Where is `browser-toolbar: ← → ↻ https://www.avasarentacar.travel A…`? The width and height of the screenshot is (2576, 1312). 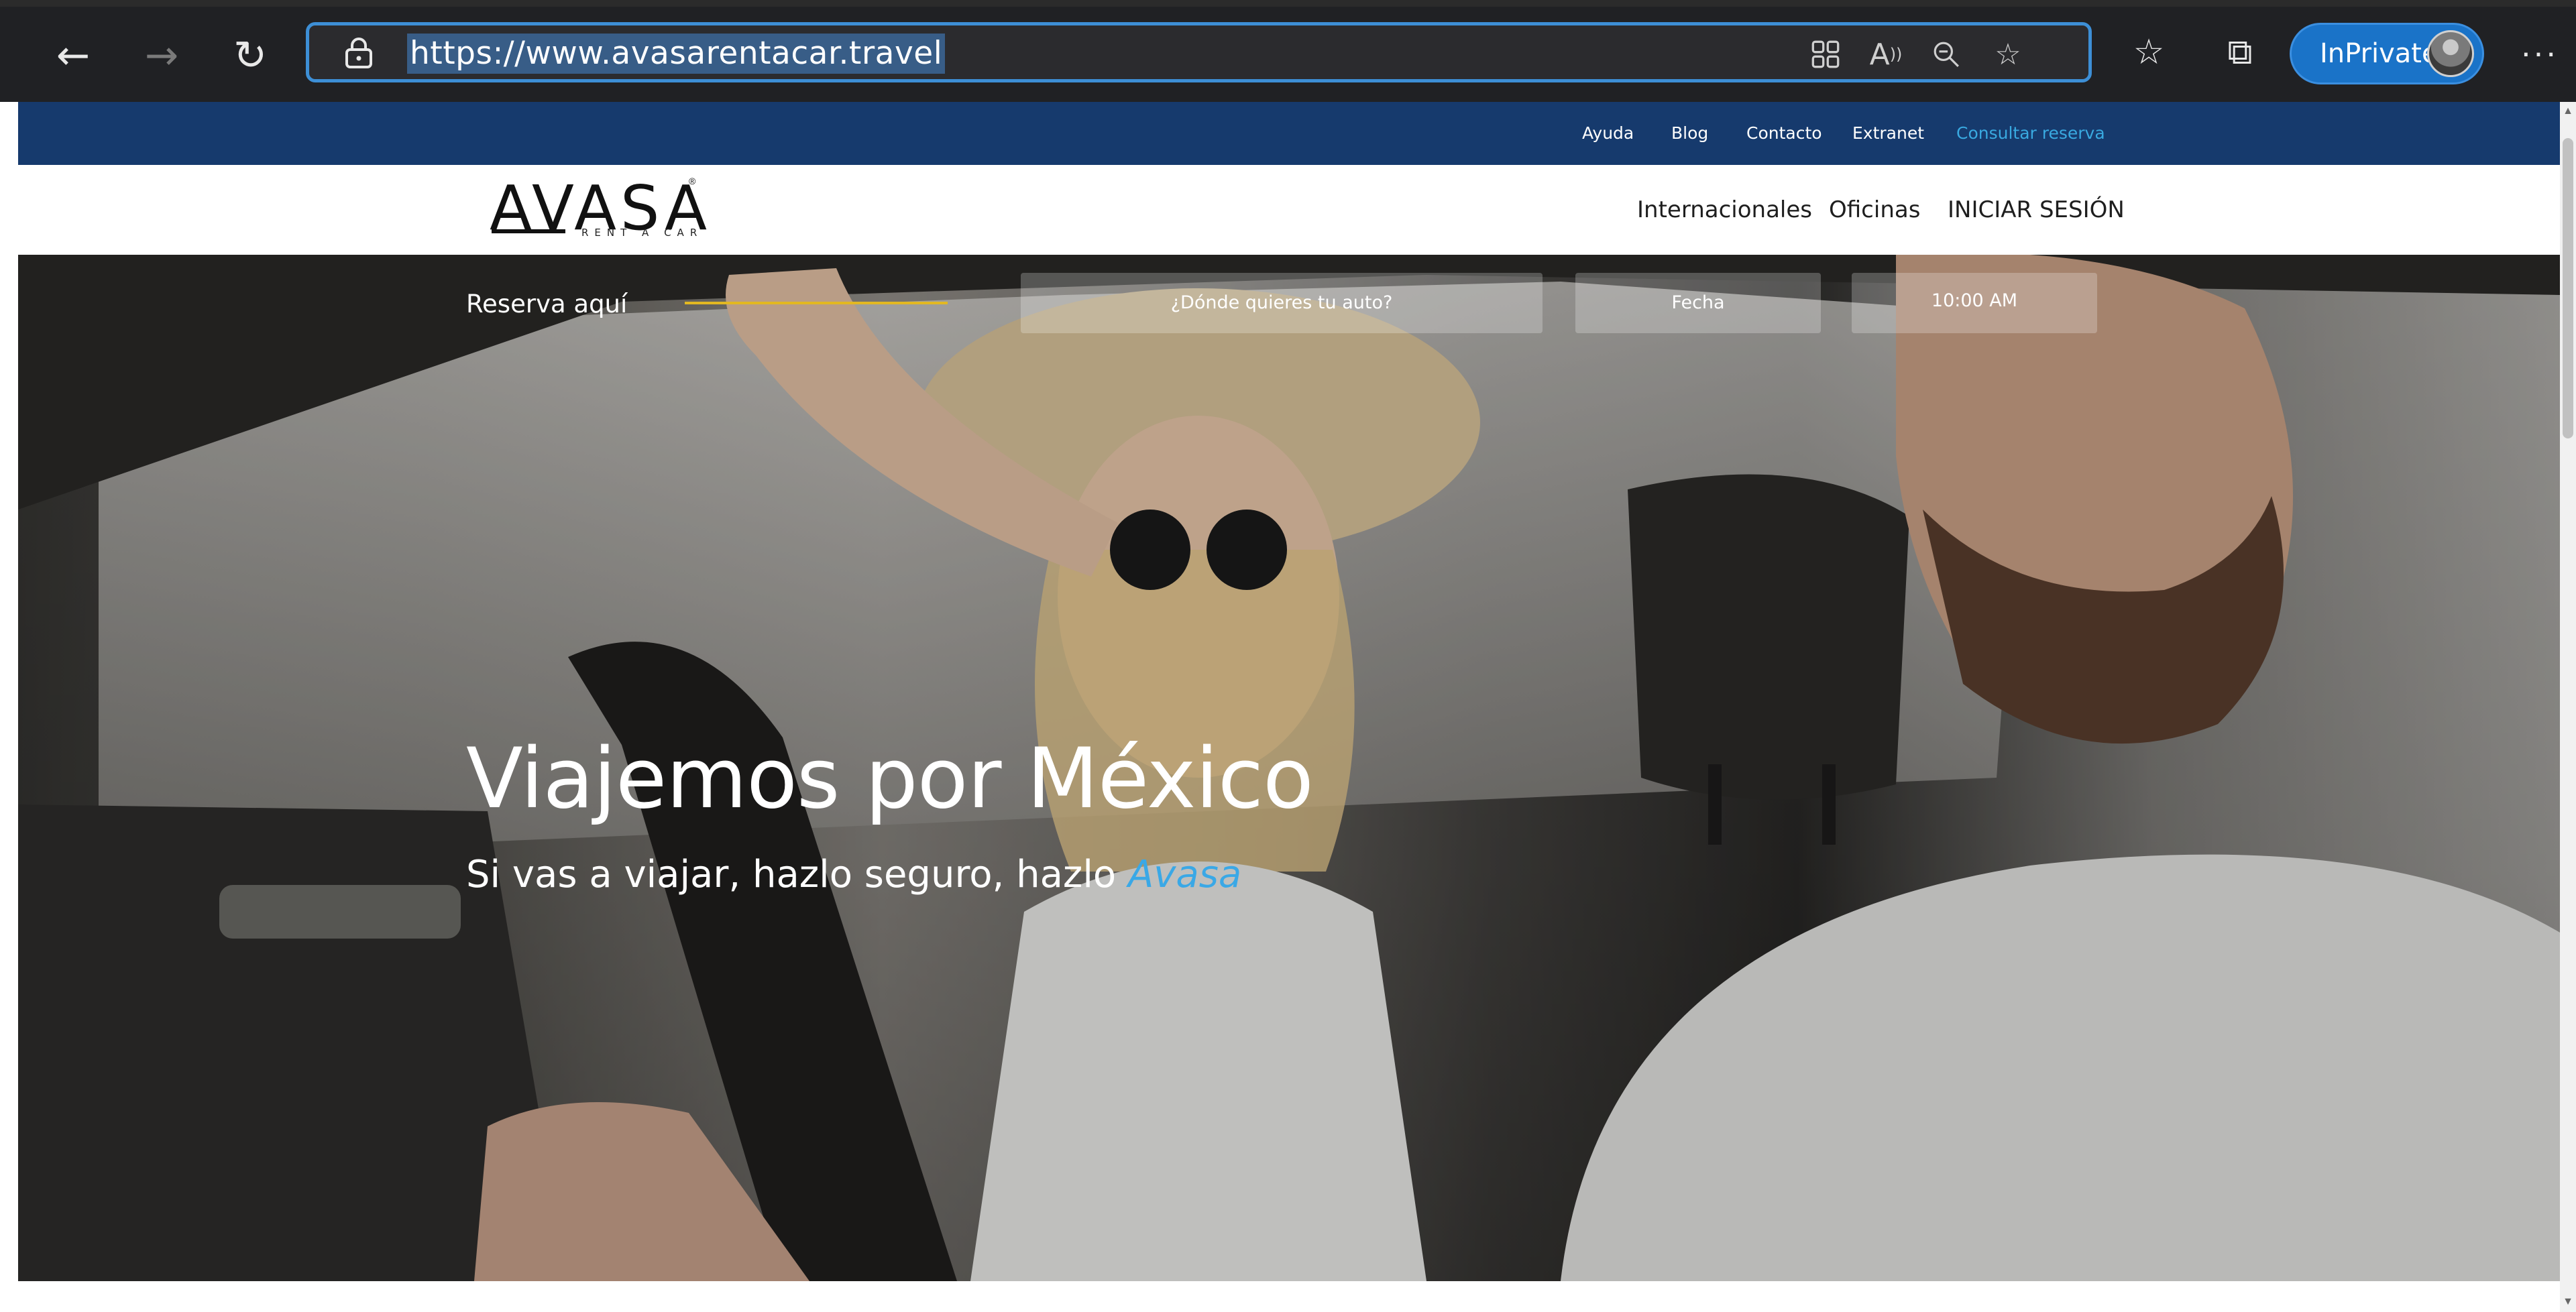 browser-toolbar: ← → ↻ https://www.avasarentacar.travel A… is located at coordinates (1288, 51).